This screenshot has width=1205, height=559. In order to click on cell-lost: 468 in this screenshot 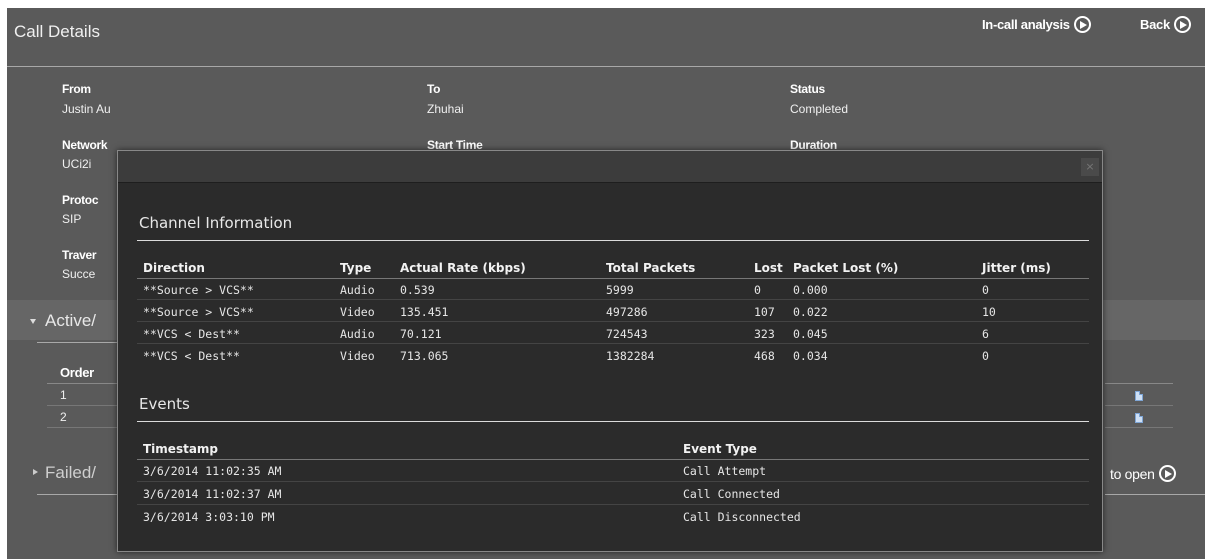, I will do `click(764, 356)`.